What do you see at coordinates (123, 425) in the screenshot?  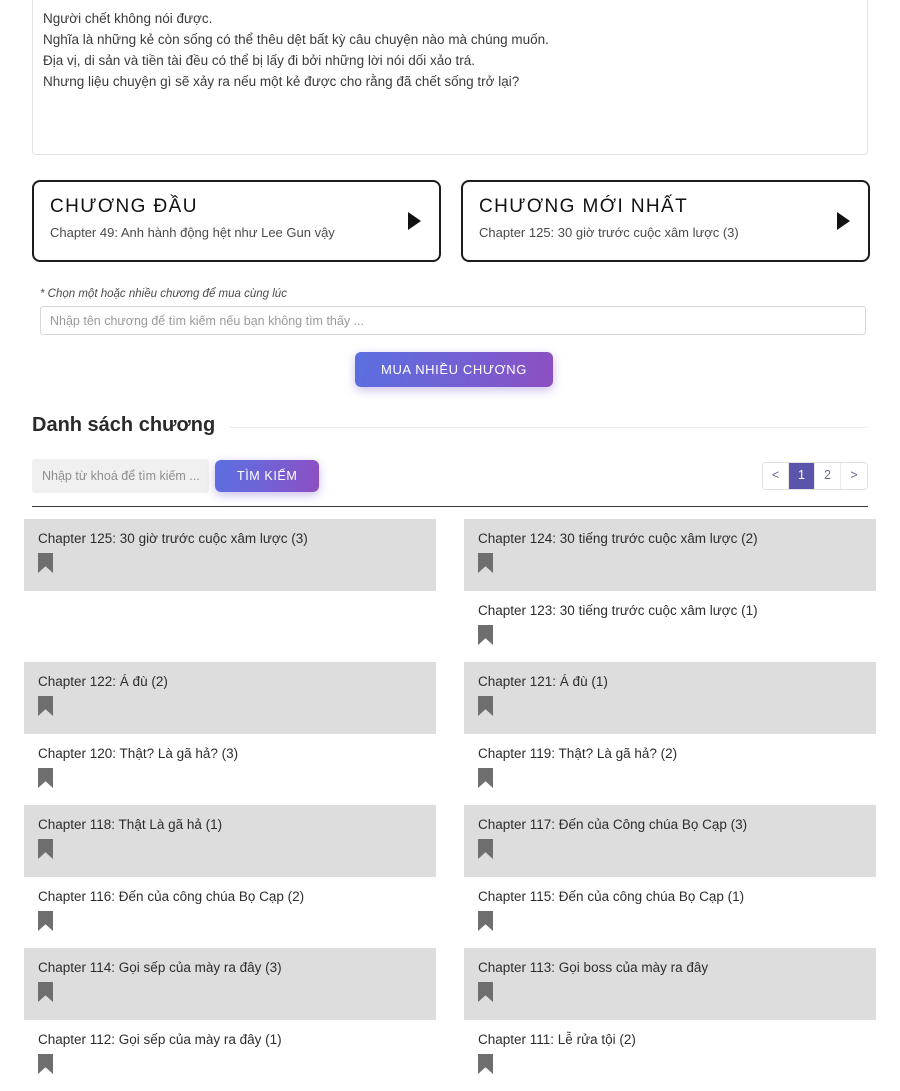 I see `page-title: Danh sách chương` at bounding box center [123, 425].